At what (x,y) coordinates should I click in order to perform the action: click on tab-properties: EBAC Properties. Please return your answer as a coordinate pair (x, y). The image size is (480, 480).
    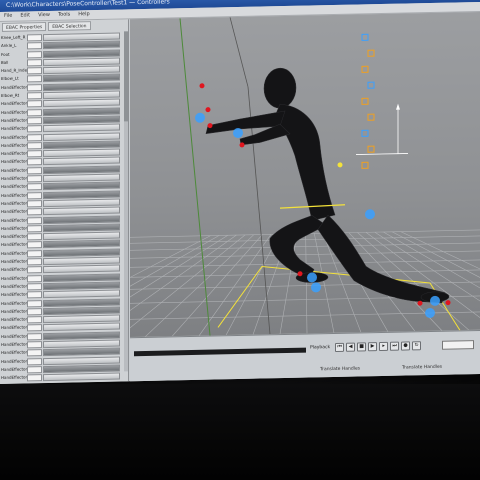
    Looking at the image, I should click on (24, 27).